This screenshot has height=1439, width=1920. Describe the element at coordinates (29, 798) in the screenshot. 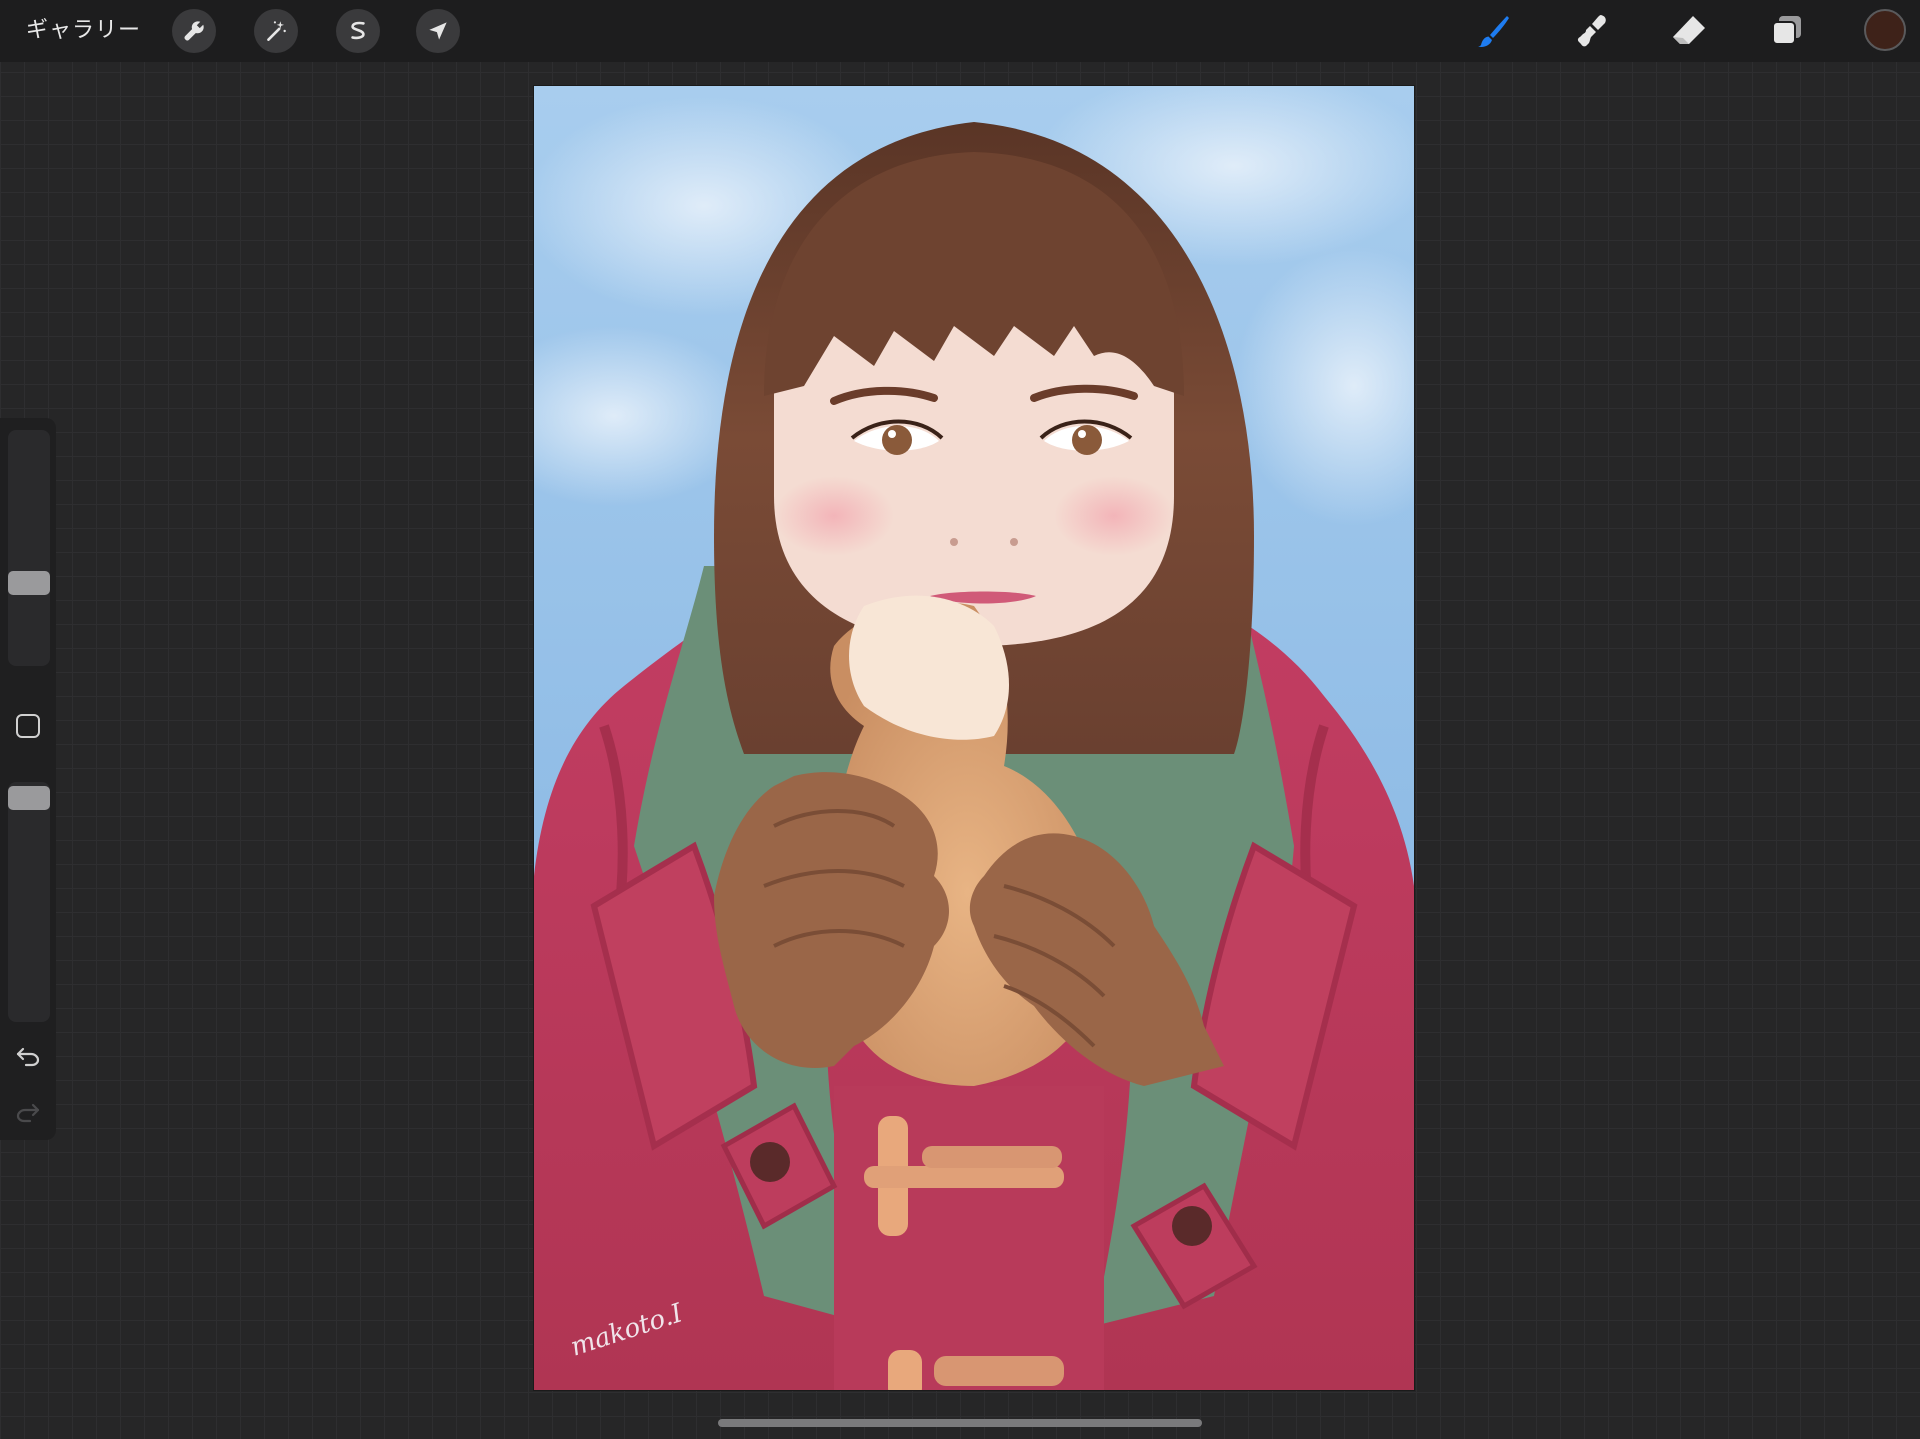

I see `opacity-slider-thumb` at that location.